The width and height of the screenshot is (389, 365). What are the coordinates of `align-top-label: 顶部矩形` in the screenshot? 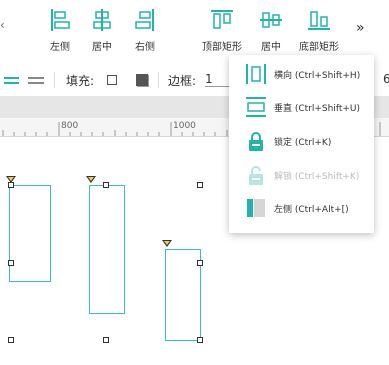 It's located at (222, 47).